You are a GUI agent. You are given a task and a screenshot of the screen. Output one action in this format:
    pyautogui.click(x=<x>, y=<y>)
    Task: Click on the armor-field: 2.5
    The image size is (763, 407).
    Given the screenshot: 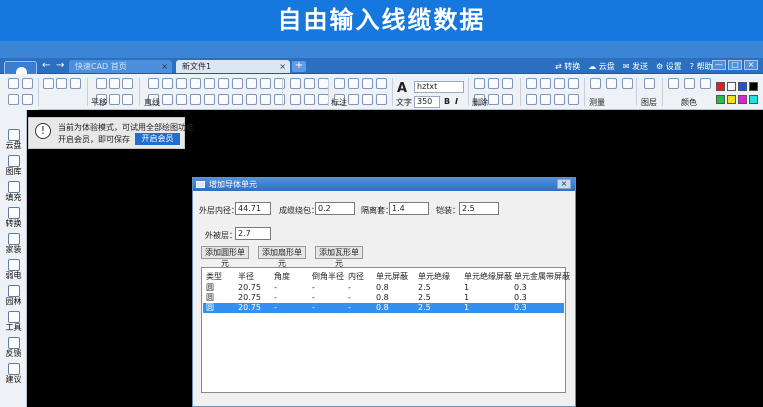 What is the action you would take?
    pyautogui.click(x=479, y=208)
    